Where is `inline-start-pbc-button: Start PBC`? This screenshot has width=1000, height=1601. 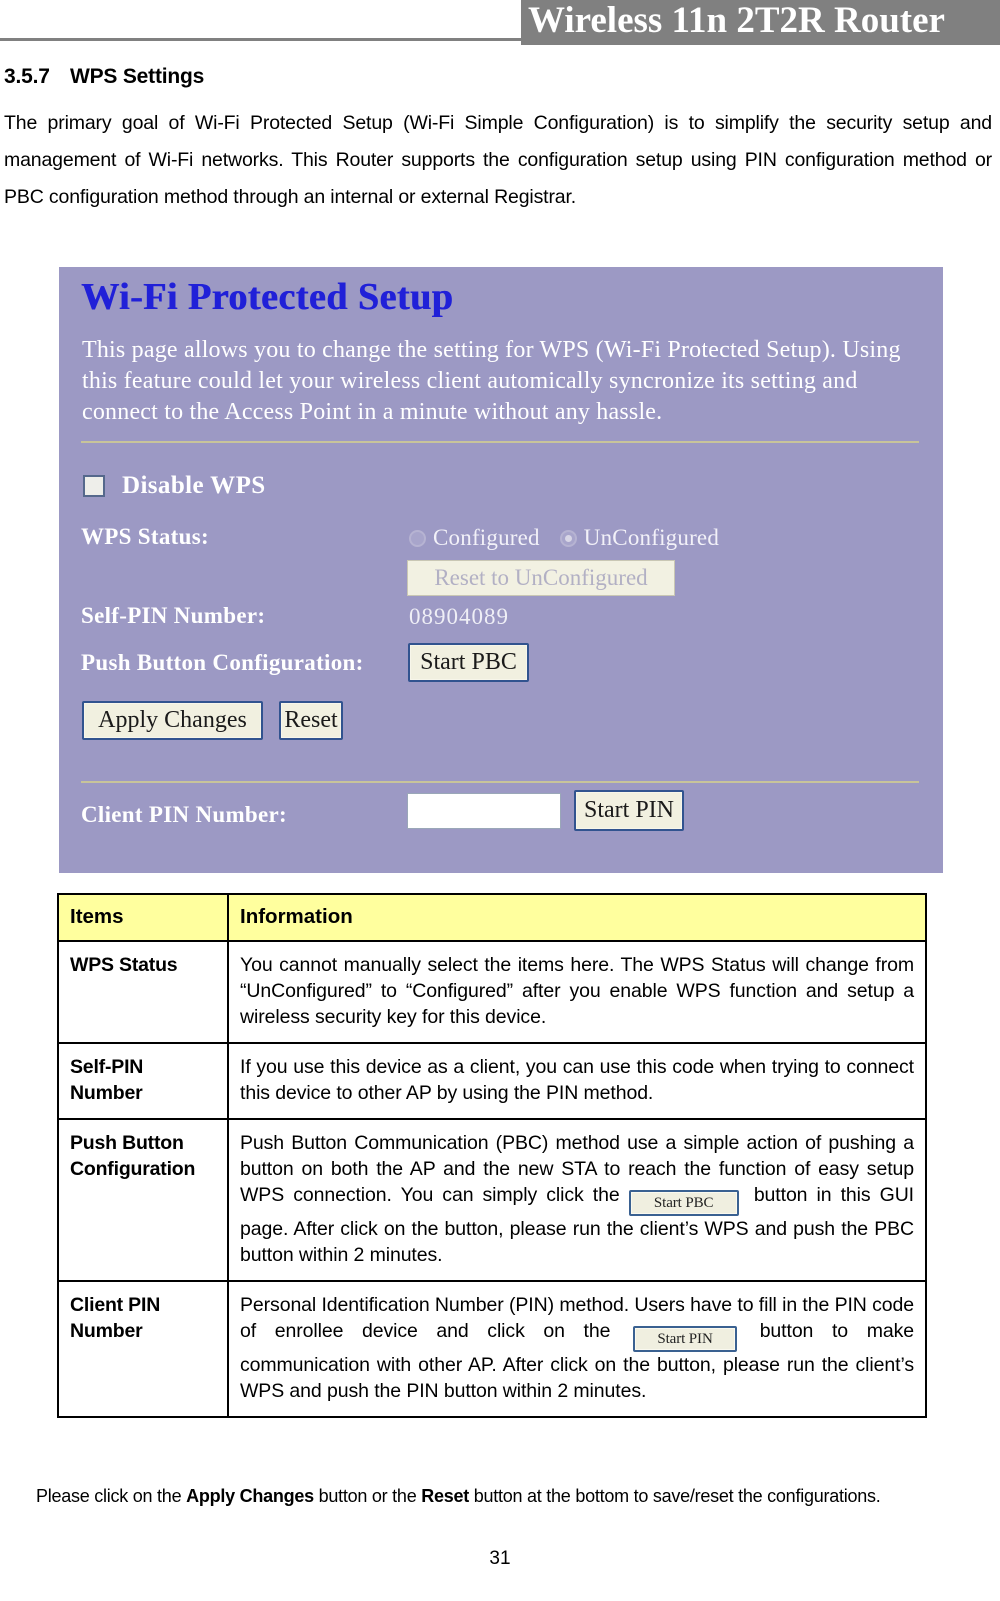
inline-start-pbc-button: Start PBC is located at coordinates (683, 1203).